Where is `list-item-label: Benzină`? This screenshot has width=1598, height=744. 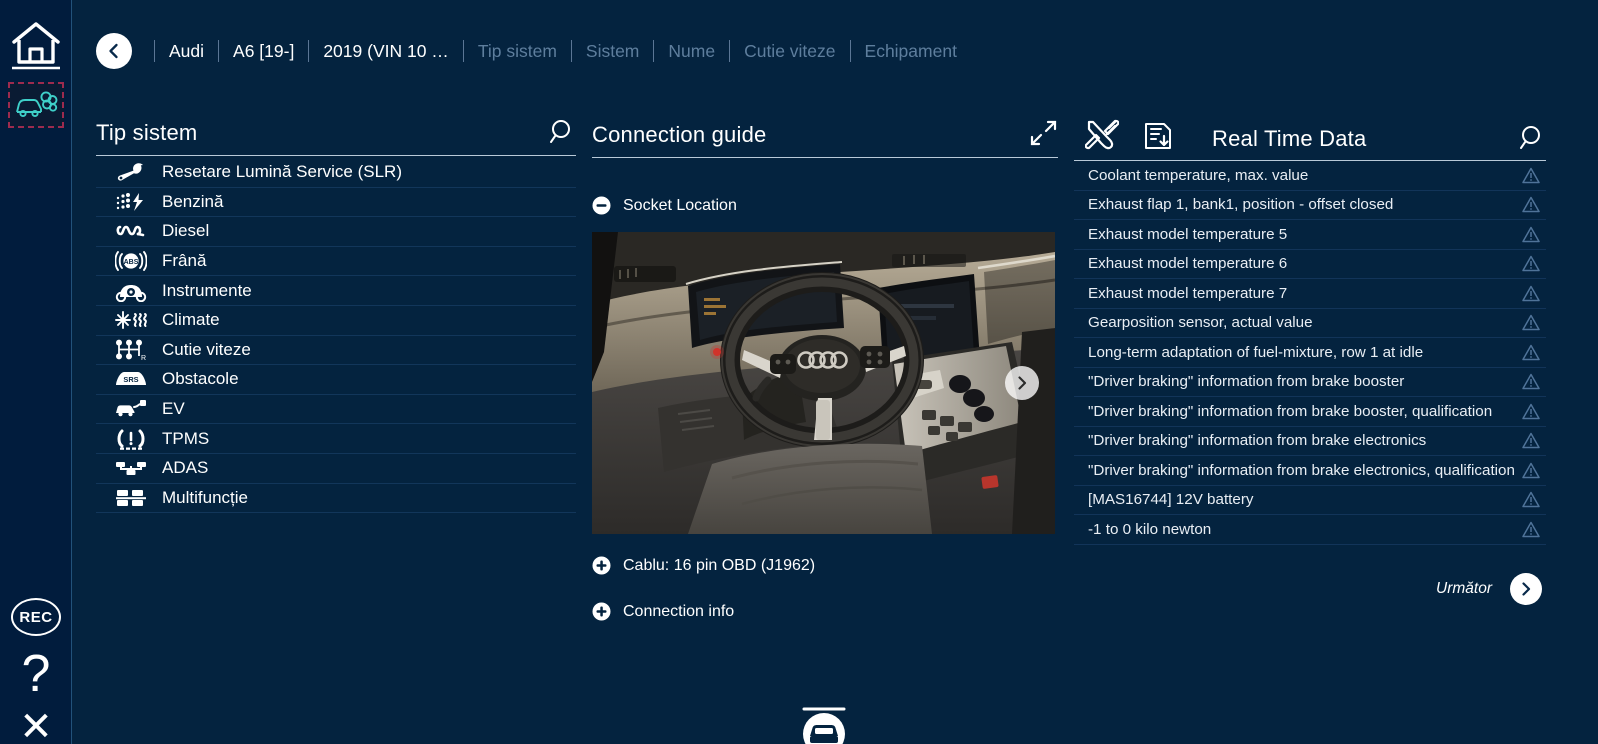
list-item-label: Benzină is located at coordinates (193, 201).